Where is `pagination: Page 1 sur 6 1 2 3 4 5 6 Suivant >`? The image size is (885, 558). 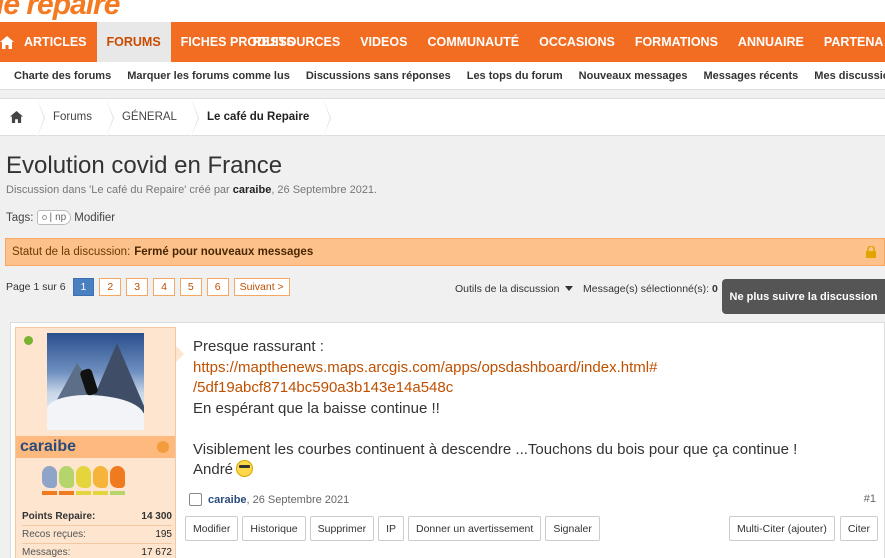 pagination: Page 1 sur 6 1 2 3 4 5 6 Suivant > is located at coordinates (148, 287).